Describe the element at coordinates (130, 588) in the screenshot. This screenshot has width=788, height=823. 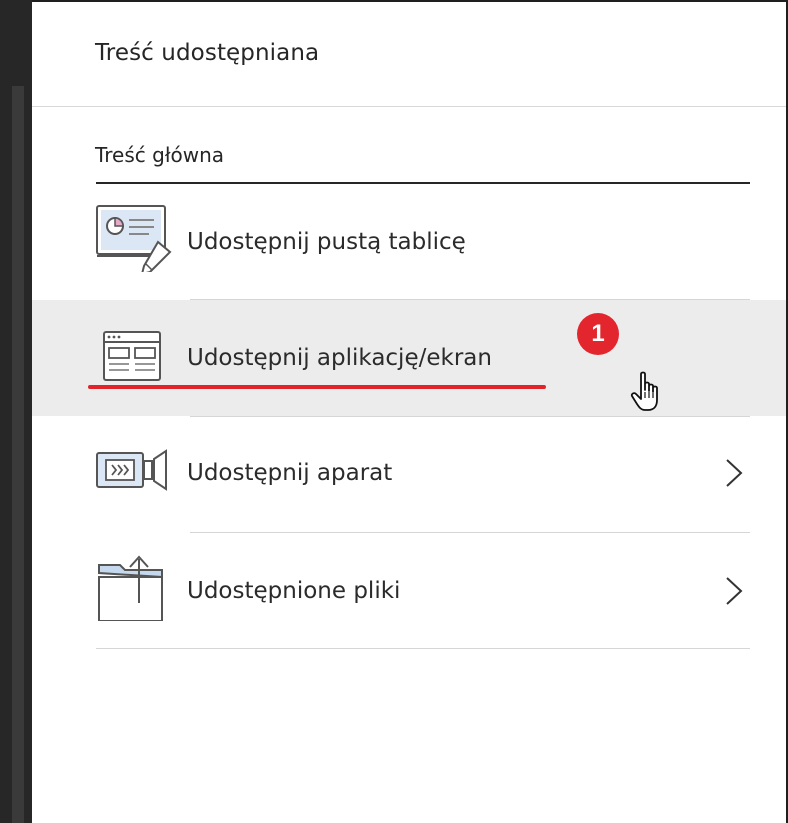
I see `folder-upload-icon` at that location.